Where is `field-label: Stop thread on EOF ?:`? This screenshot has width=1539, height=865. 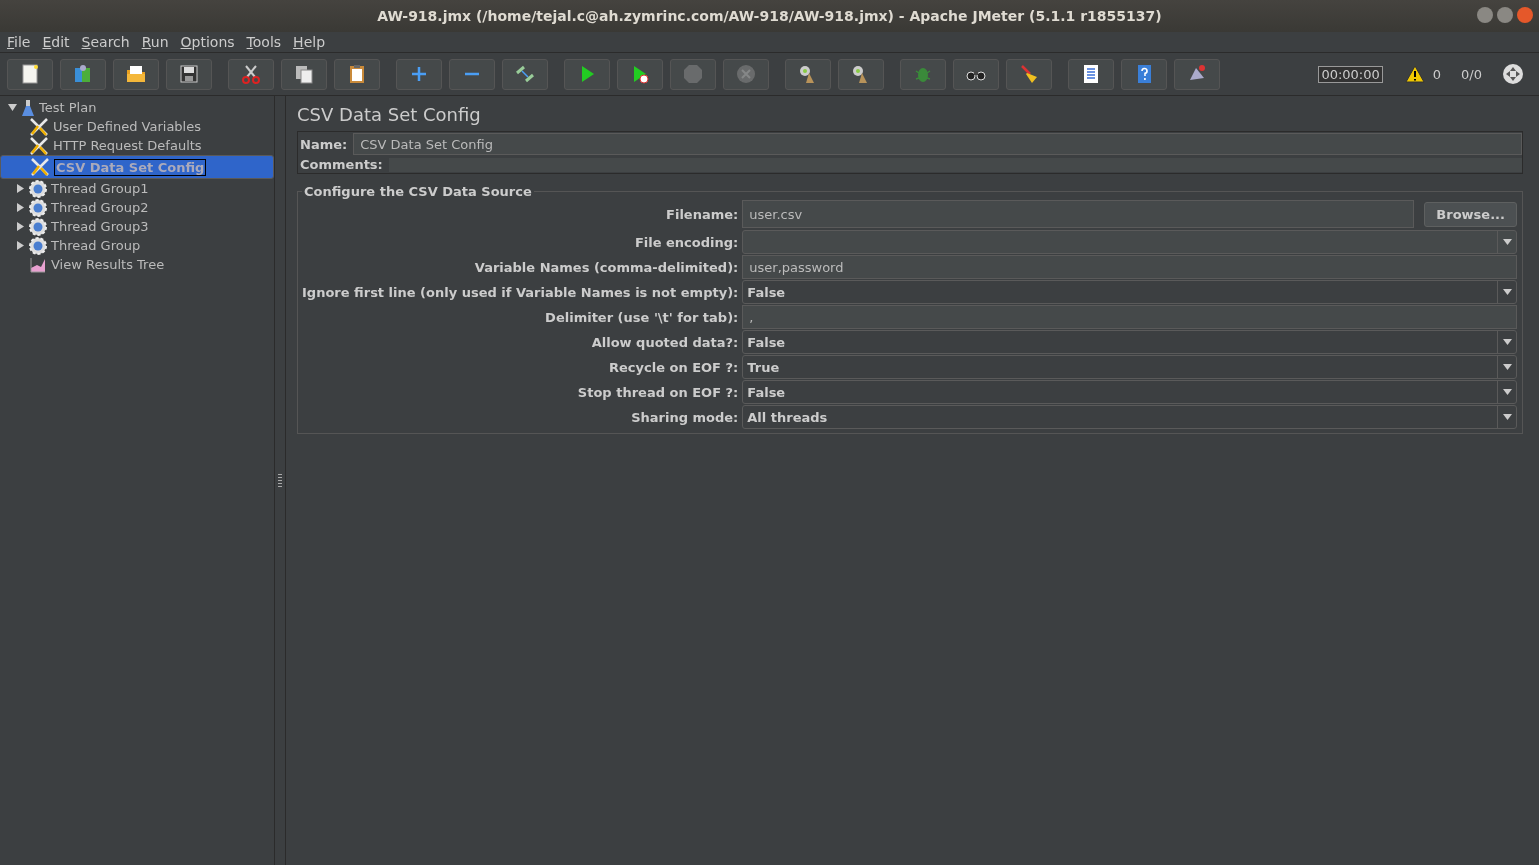 field-label: Stop thread on EOF ?: is located at coordinates (657, 392).